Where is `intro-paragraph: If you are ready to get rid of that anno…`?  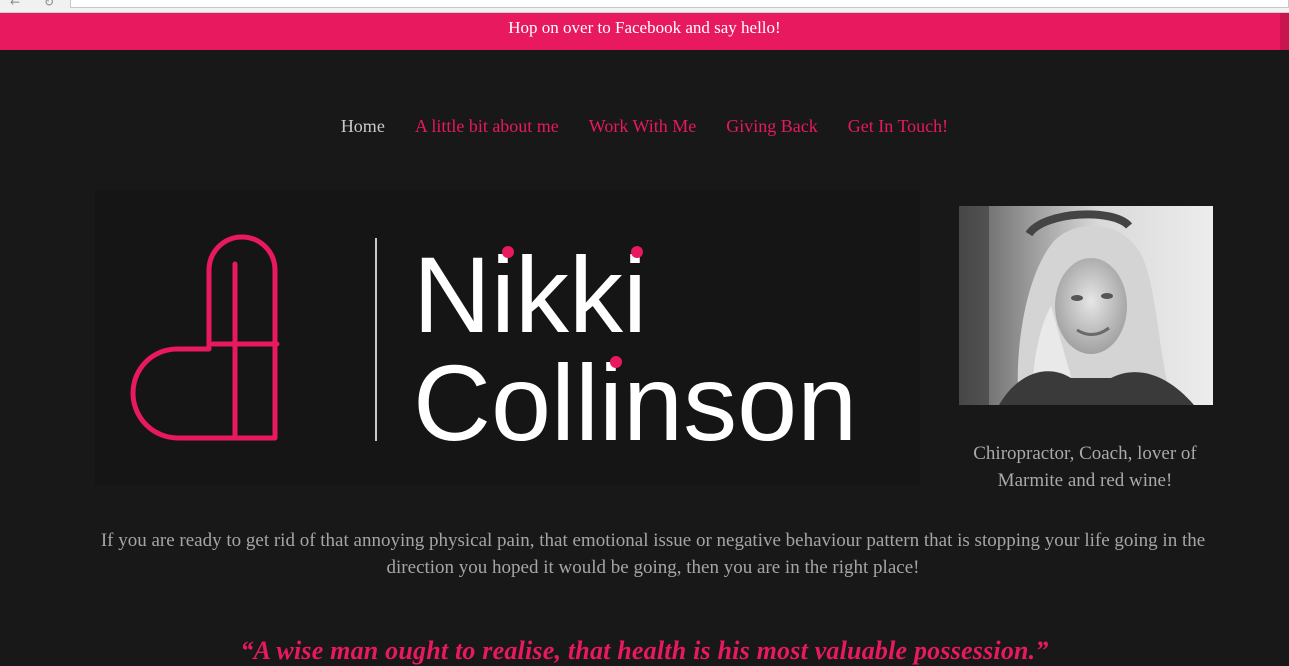 intro-paragraph: If you are ready to get rid of that anno… is located at coordinates (653, 554).